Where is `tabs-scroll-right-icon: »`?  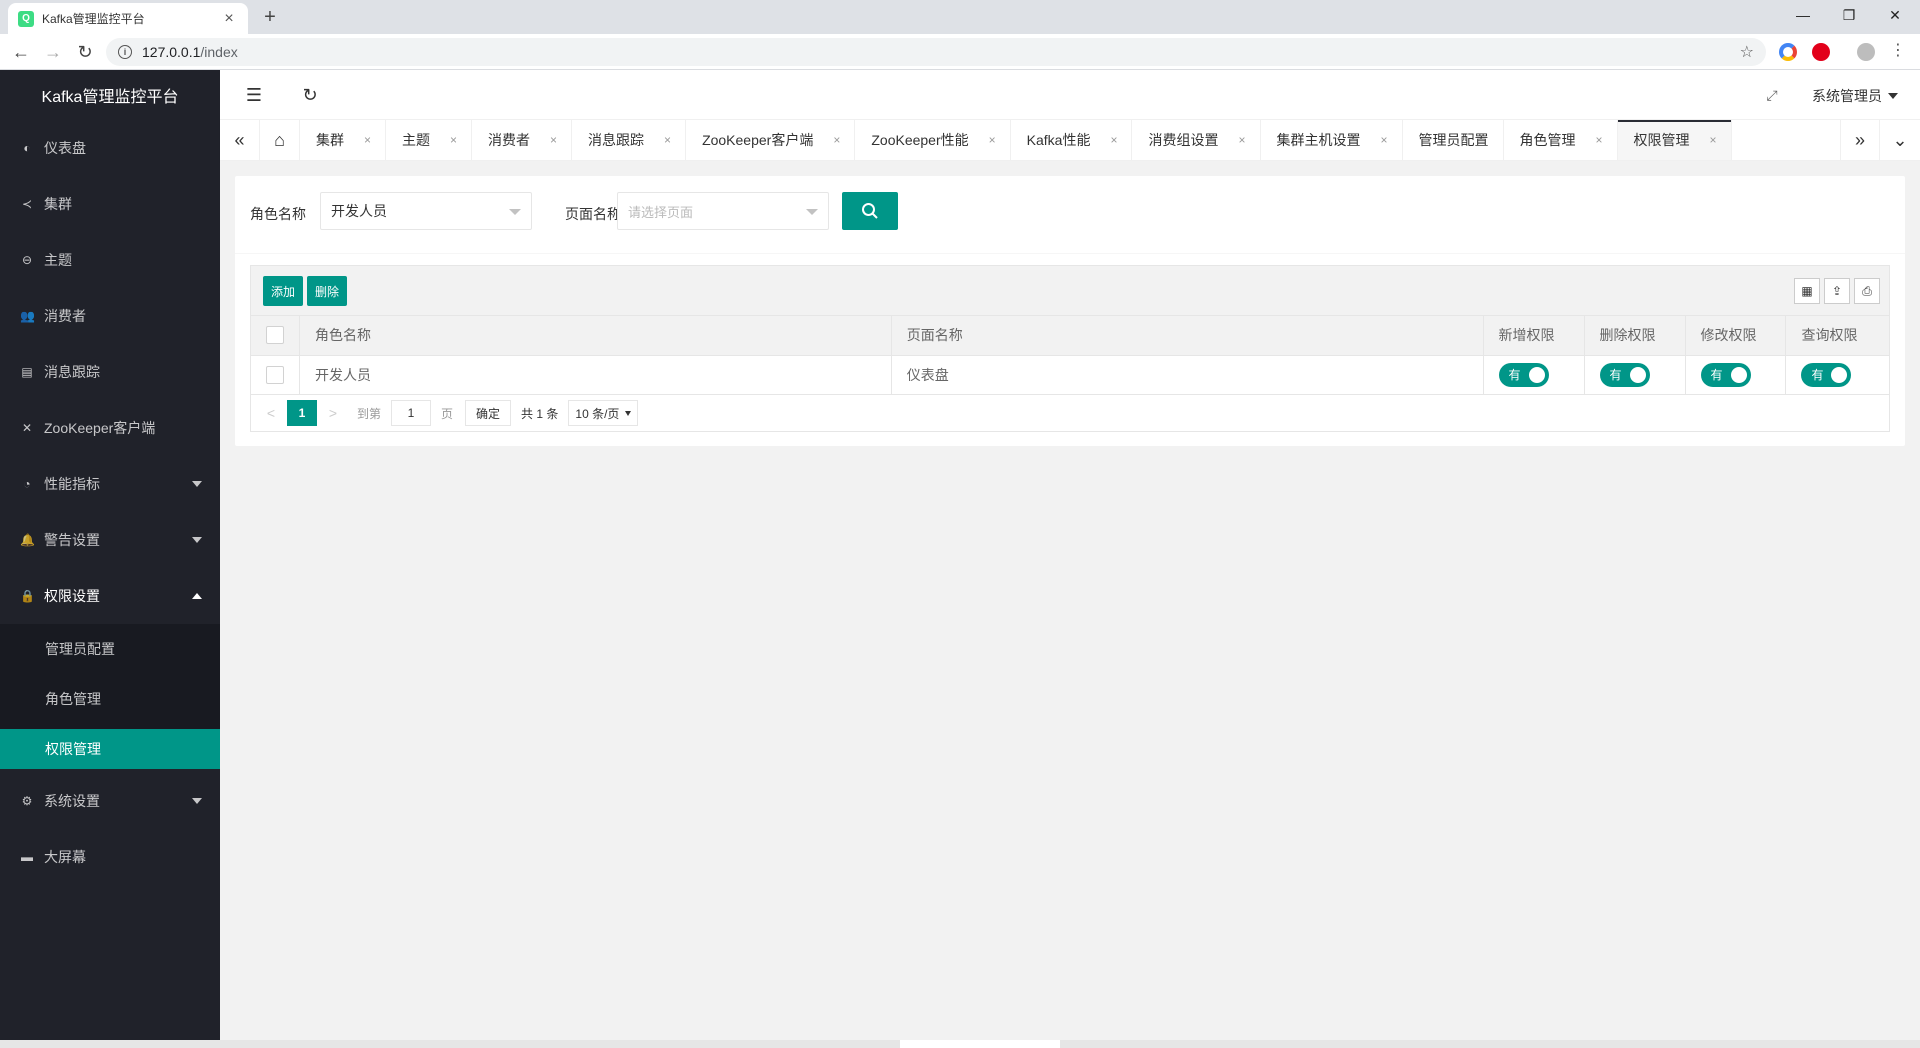
tabs-scroll-right-icon: » is located at coordinates (1860, 140).